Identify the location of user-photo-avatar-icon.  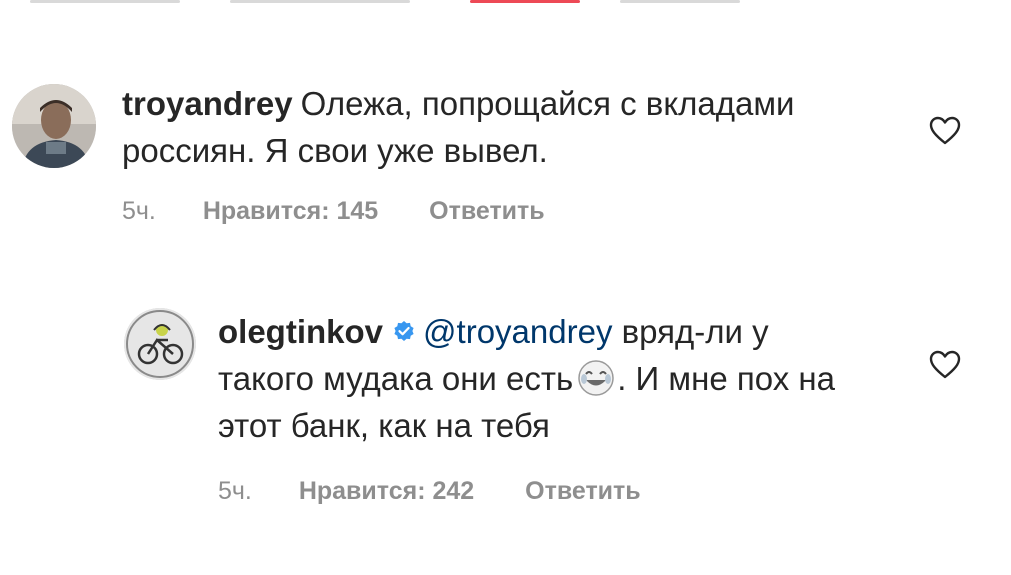
(54, 126).